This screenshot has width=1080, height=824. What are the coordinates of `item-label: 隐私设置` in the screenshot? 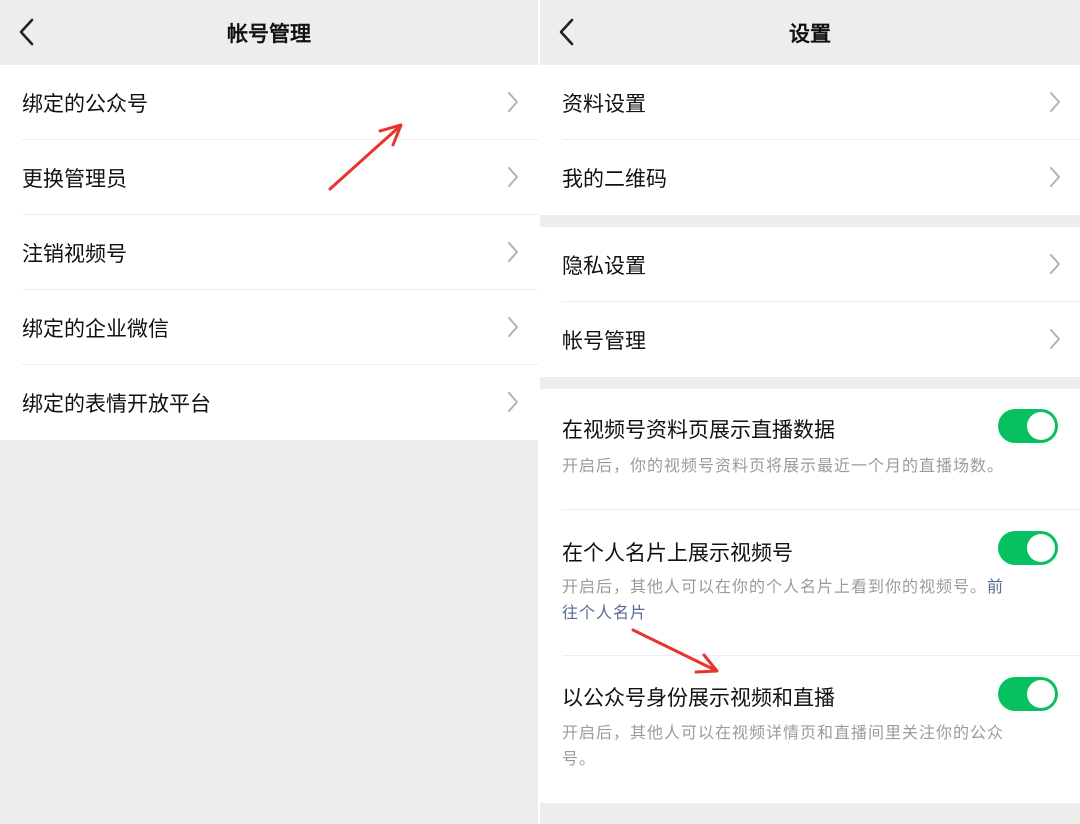 It's located at (604, 266).